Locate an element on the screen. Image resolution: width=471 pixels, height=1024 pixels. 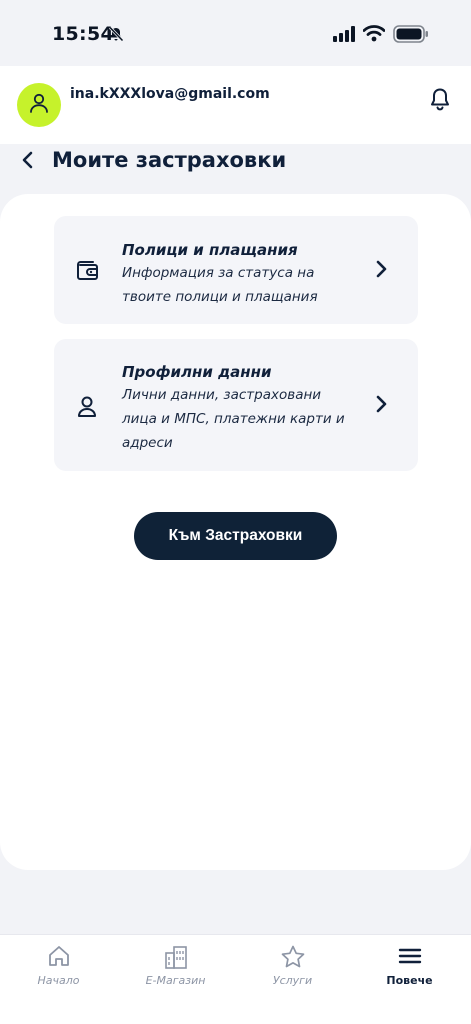
account-email: ina.kXXXlova@gmail.com is located at coordinates (170, 94).